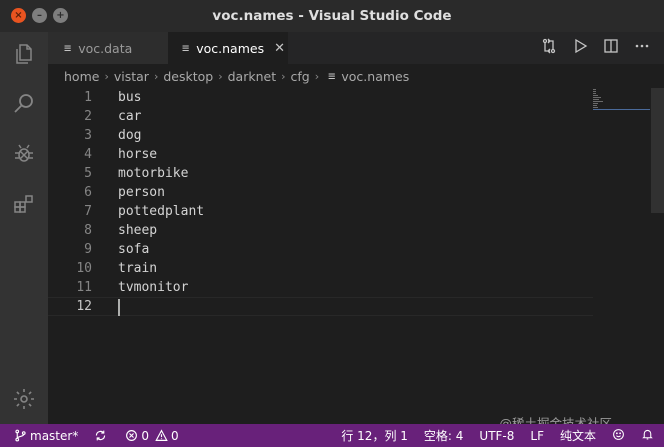 The image size is (664, 447). What do you see at coordinates (578, 435) in the screenshot?
I see `language-mode: 纯文本` at bounding box center [578, 435].